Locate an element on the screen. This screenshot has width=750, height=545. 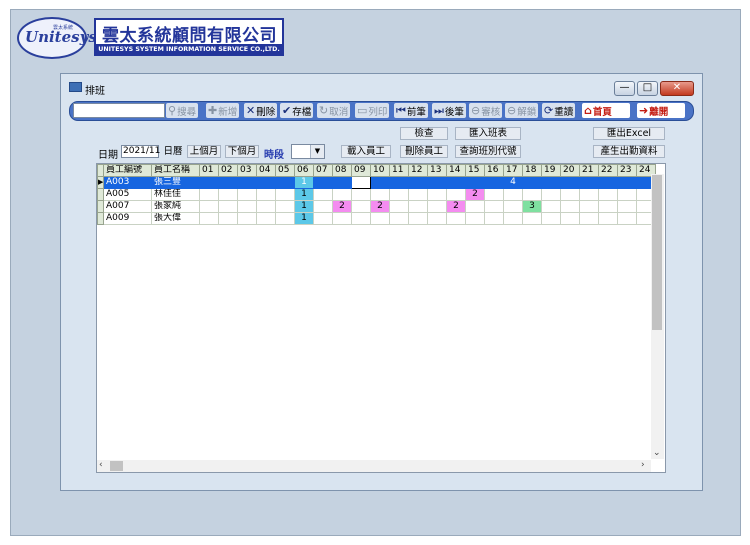
maximize-button: □ is located at coordinates (647, 88).